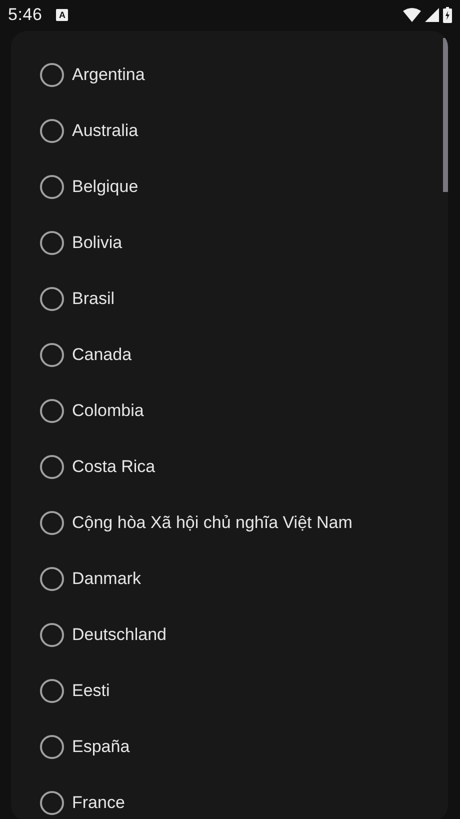 The width and height of the screenshot is (460, 819). Describe the element at coordinates (106, 579) in the screenshot. I see `option-label: Danmark` at that location.